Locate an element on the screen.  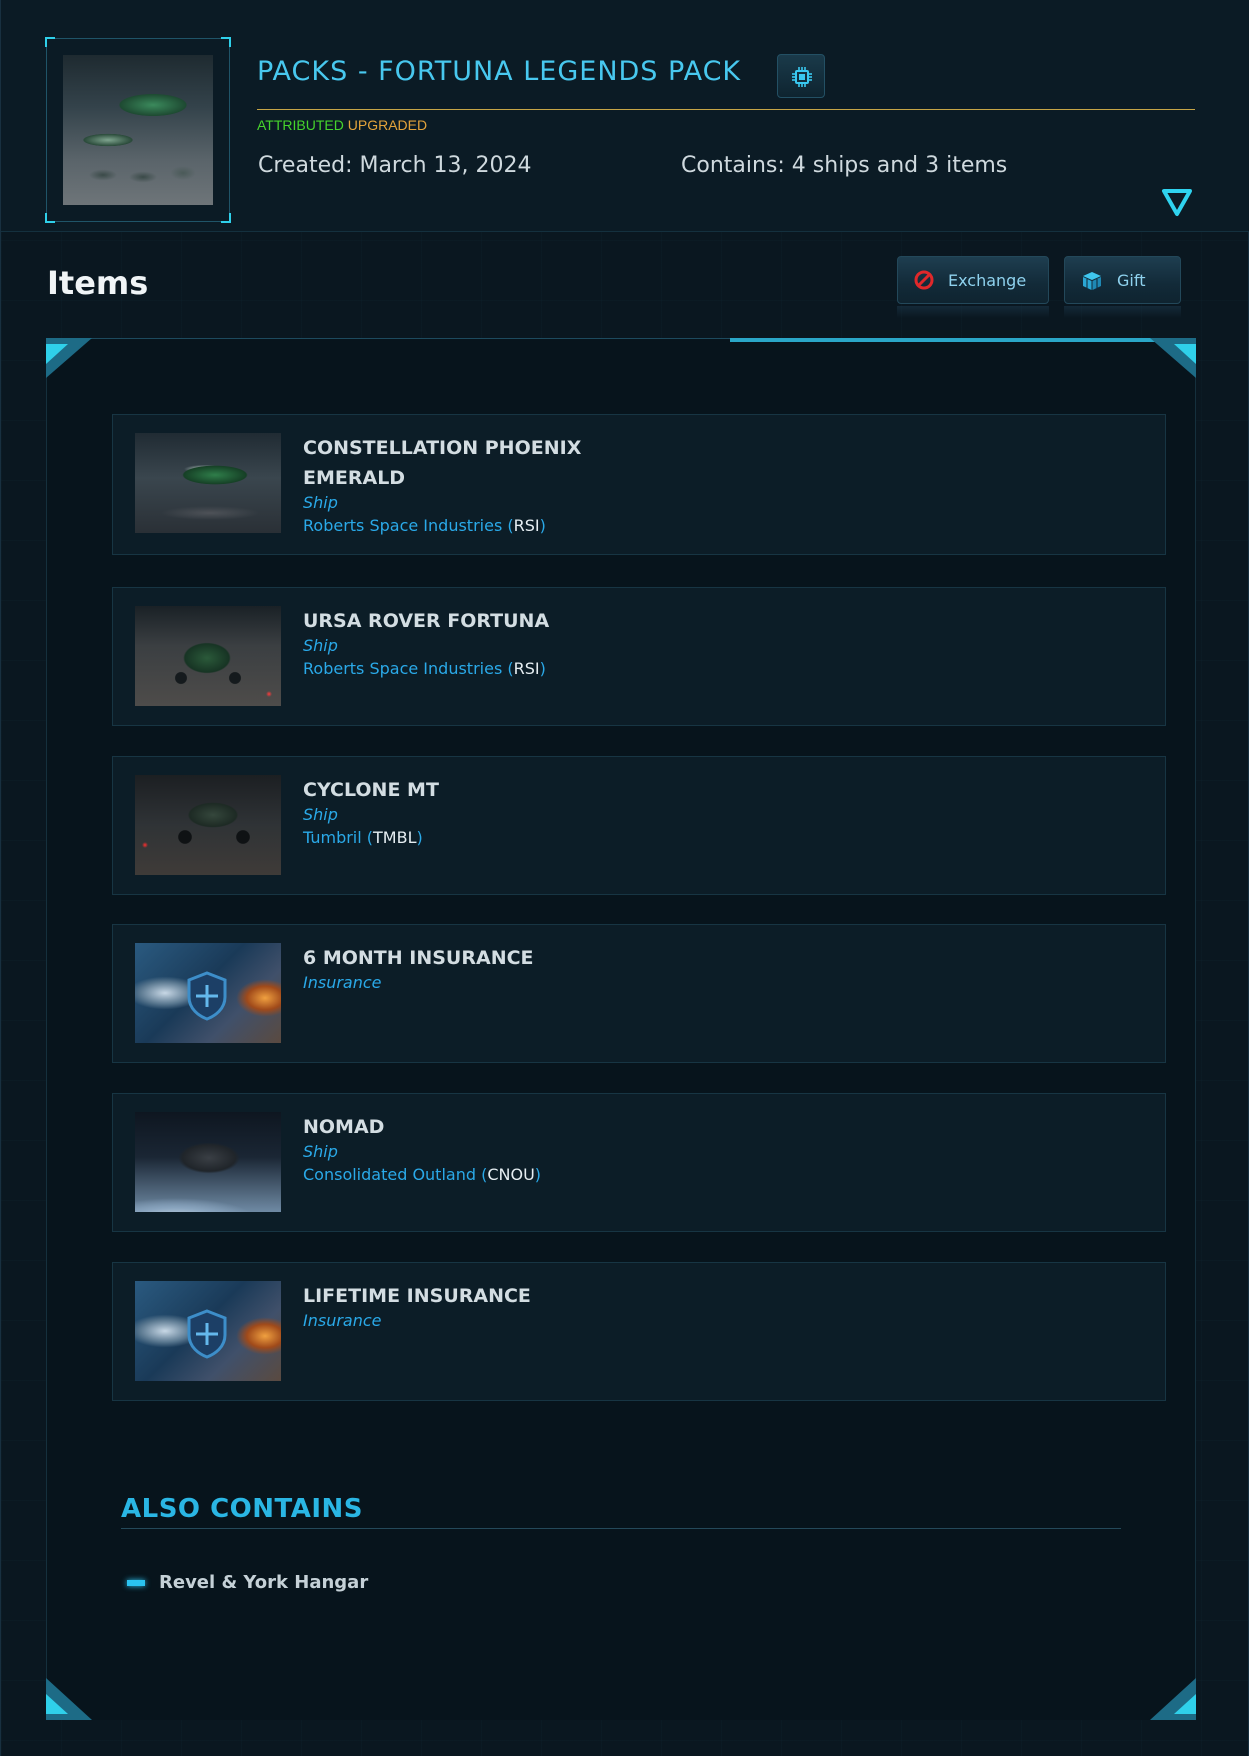
item-name: NOMAD is located at coordinates (344, 1127).